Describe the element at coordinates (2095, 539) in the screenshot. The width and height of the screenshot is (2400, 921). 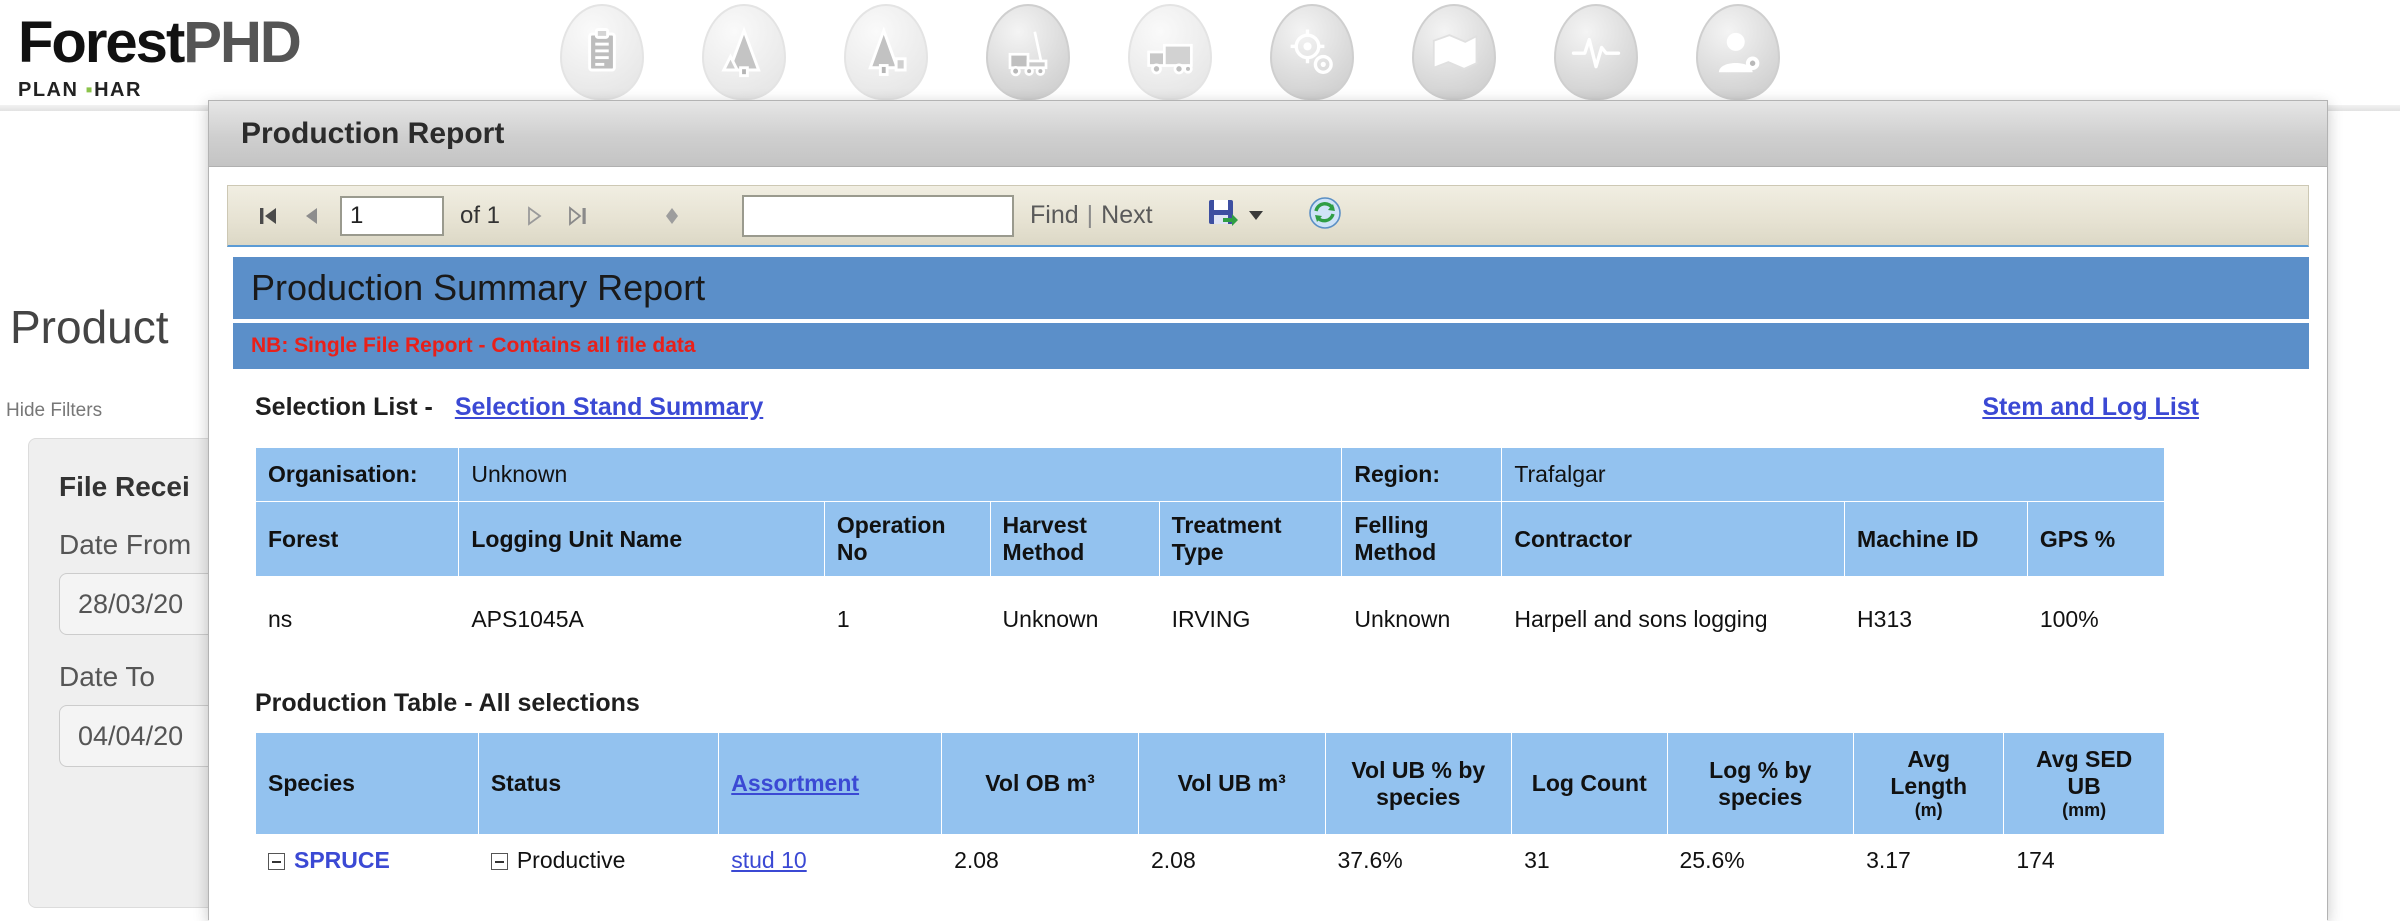
I see `col-gps-pct: GPS %` at that location.